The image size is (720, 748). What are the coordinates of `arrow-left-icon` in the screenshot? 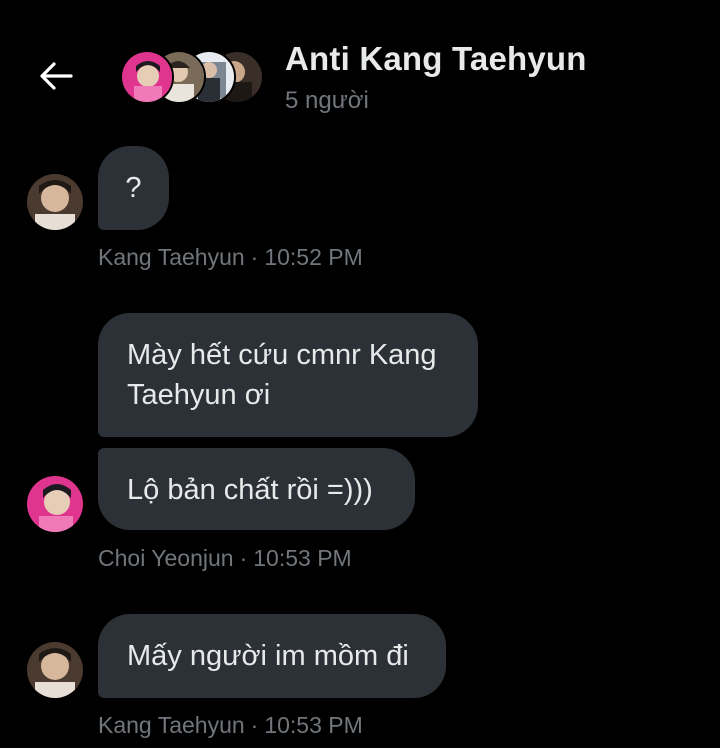 It's located at (56, 76).